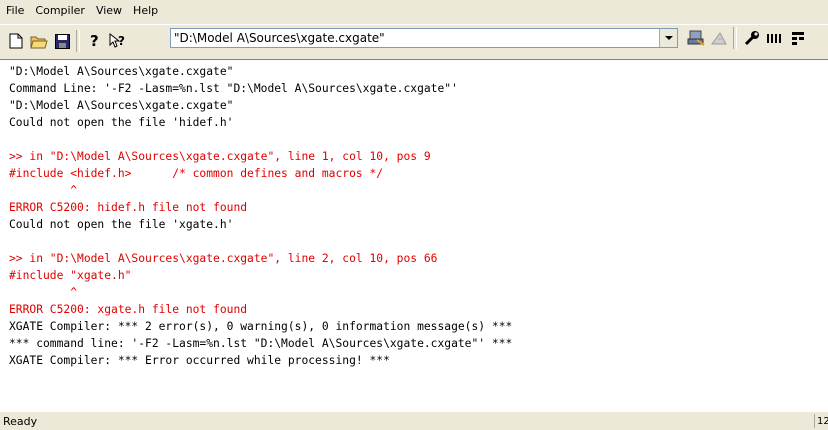 This screenshot has height=430, width=828. I want to click on output-line: ERROR C5200: hidef.h file not found, so click(128, 207).